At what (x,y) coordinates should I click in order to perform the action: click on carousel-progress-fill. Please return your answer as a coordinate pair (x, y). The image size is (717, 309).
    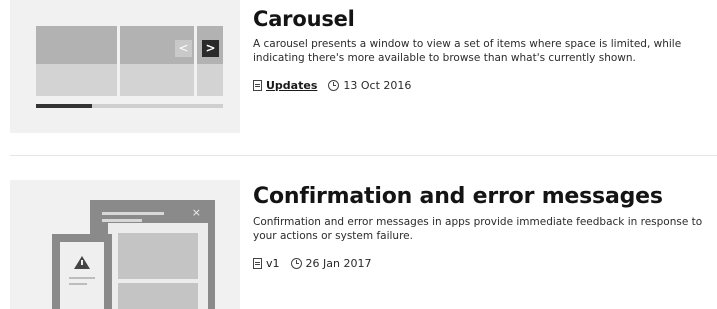
    Looking at the image, I should click on (64, 106).